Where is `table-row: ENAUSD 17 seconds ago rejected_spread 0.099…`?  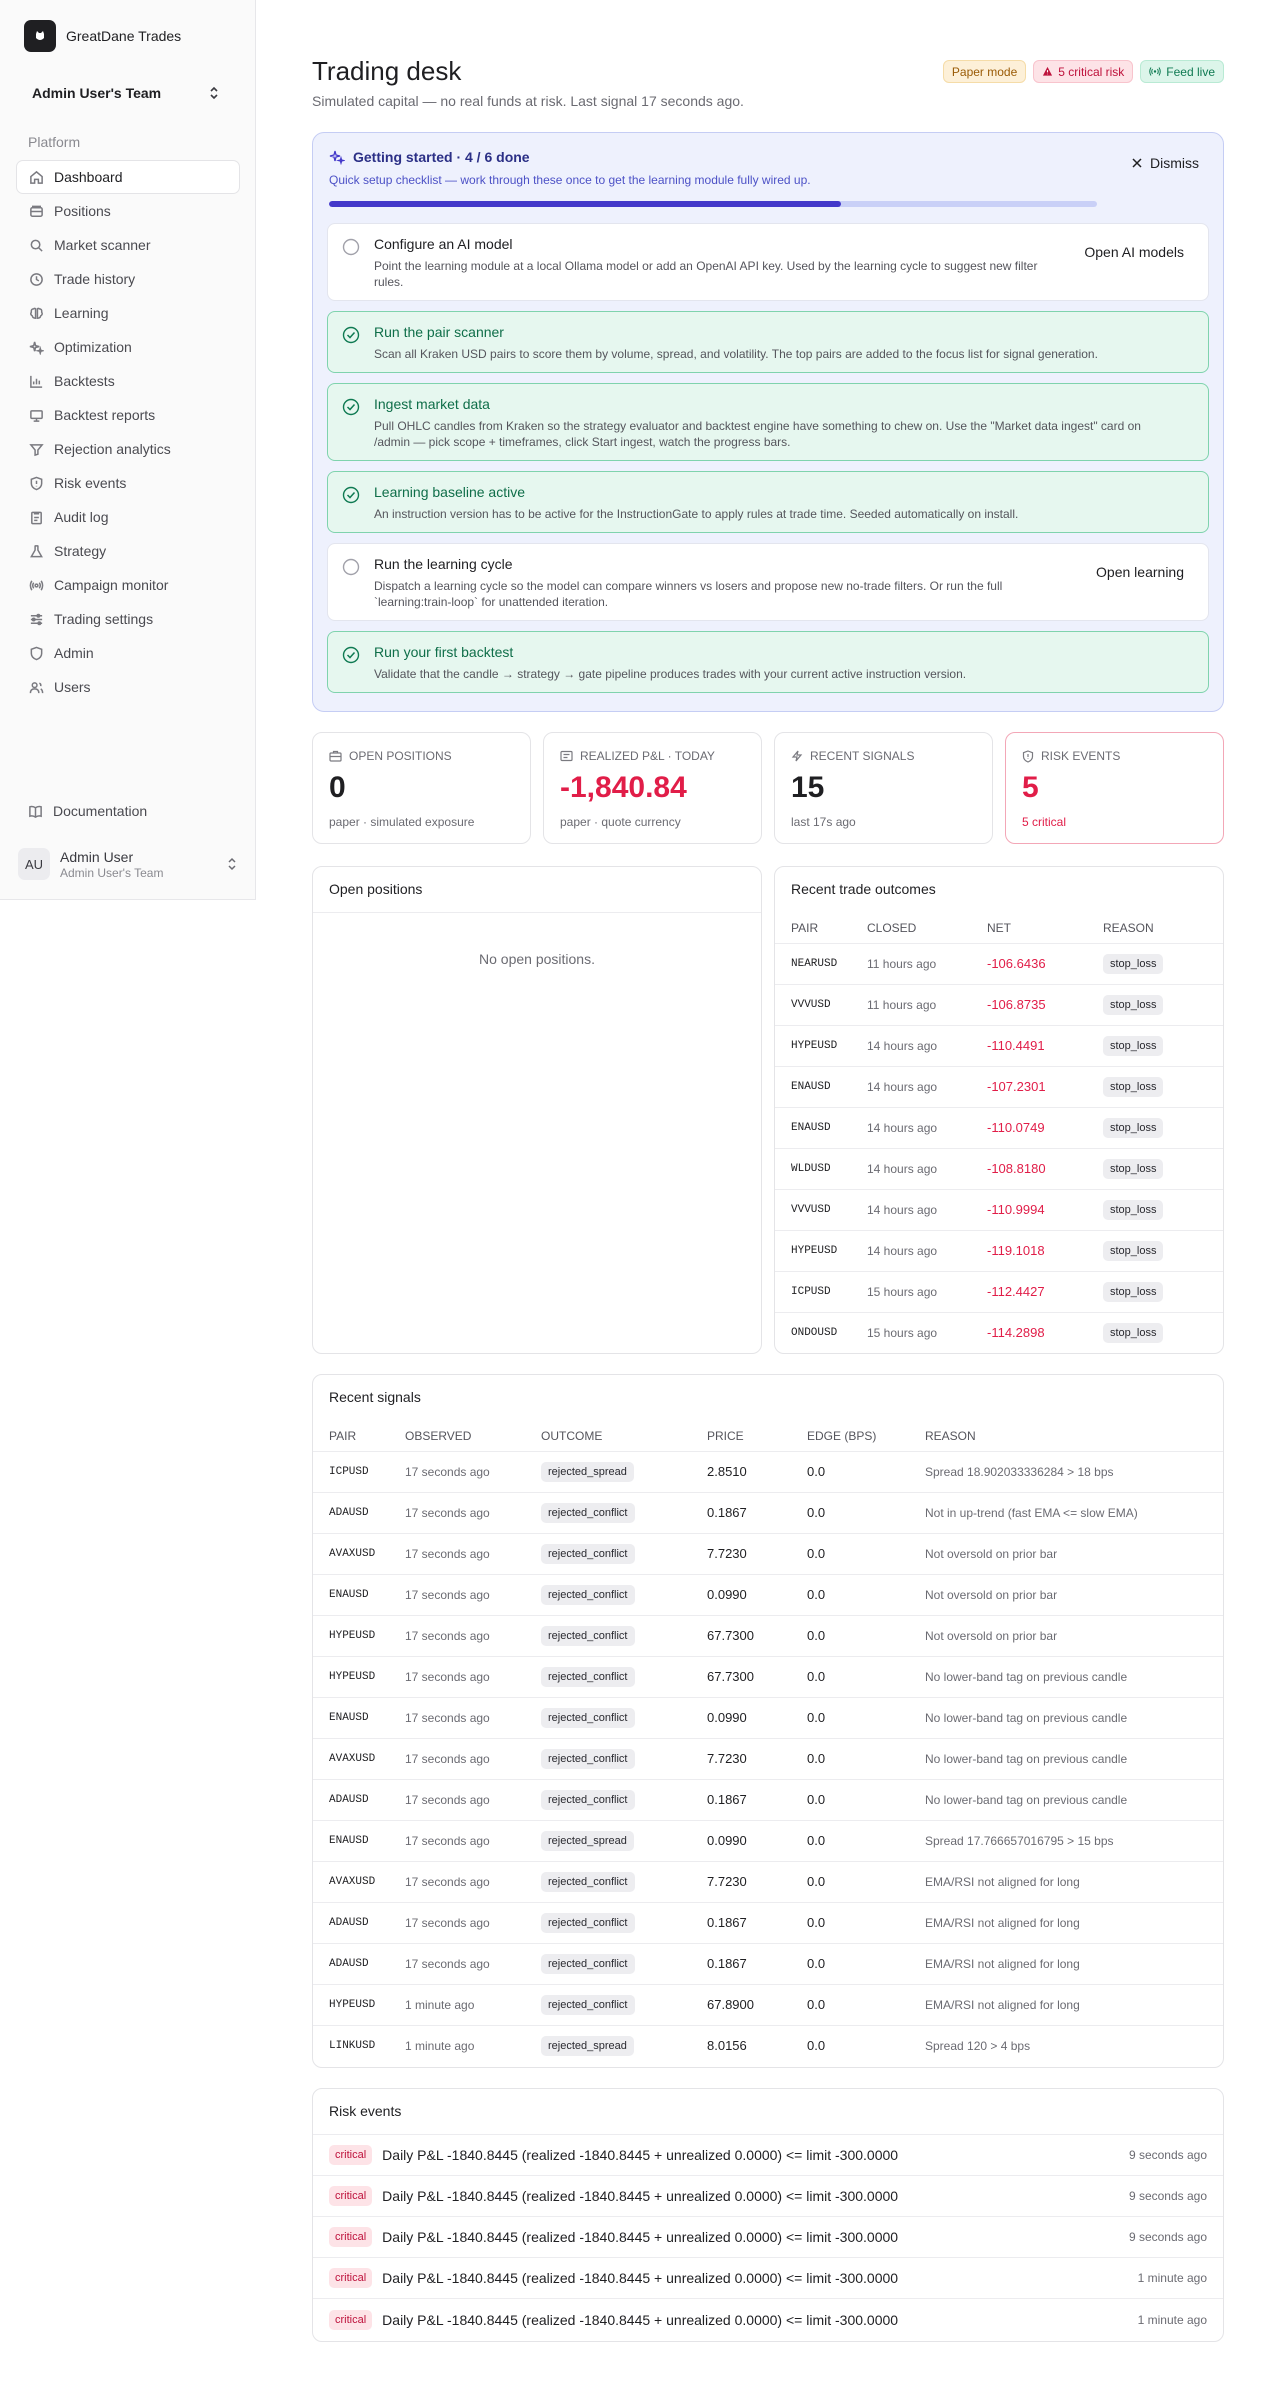 table-row: ENAUSD 17 seconds ago rejected_spread 0.099… is located at coordinates (768, 1841).